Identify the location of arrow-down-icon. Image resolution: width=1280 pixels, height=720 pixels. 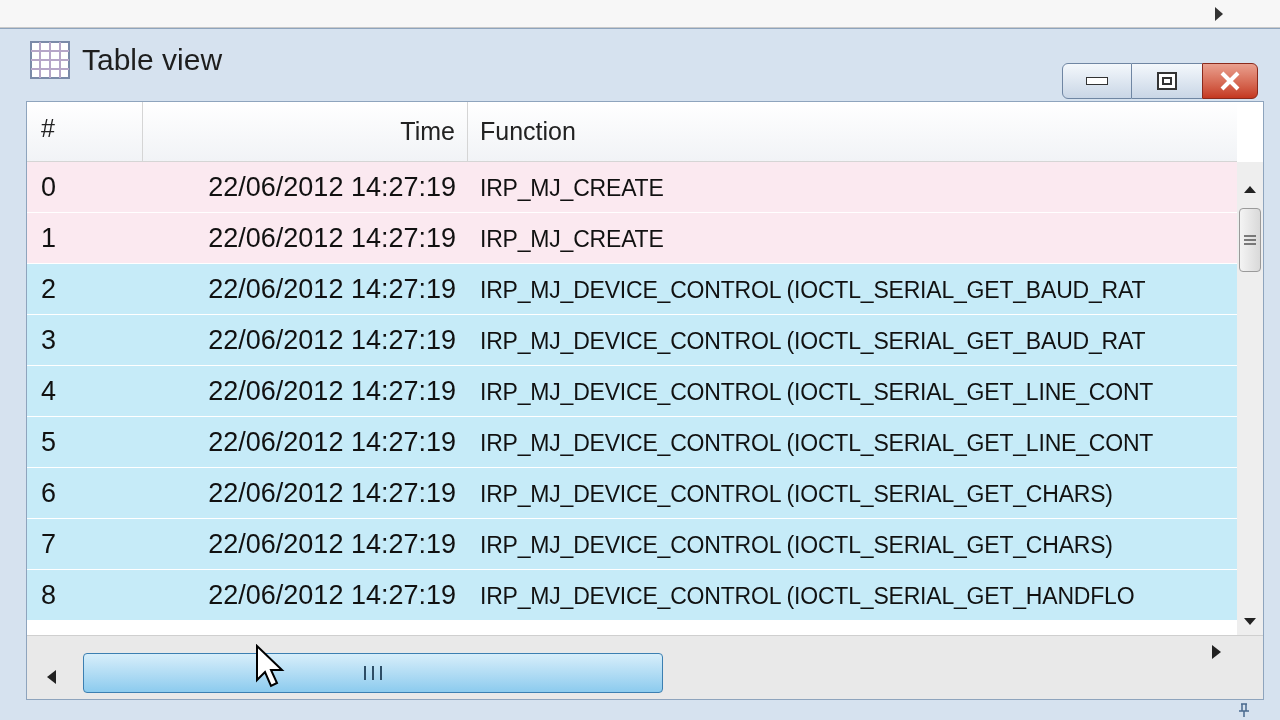
(1250, 622).